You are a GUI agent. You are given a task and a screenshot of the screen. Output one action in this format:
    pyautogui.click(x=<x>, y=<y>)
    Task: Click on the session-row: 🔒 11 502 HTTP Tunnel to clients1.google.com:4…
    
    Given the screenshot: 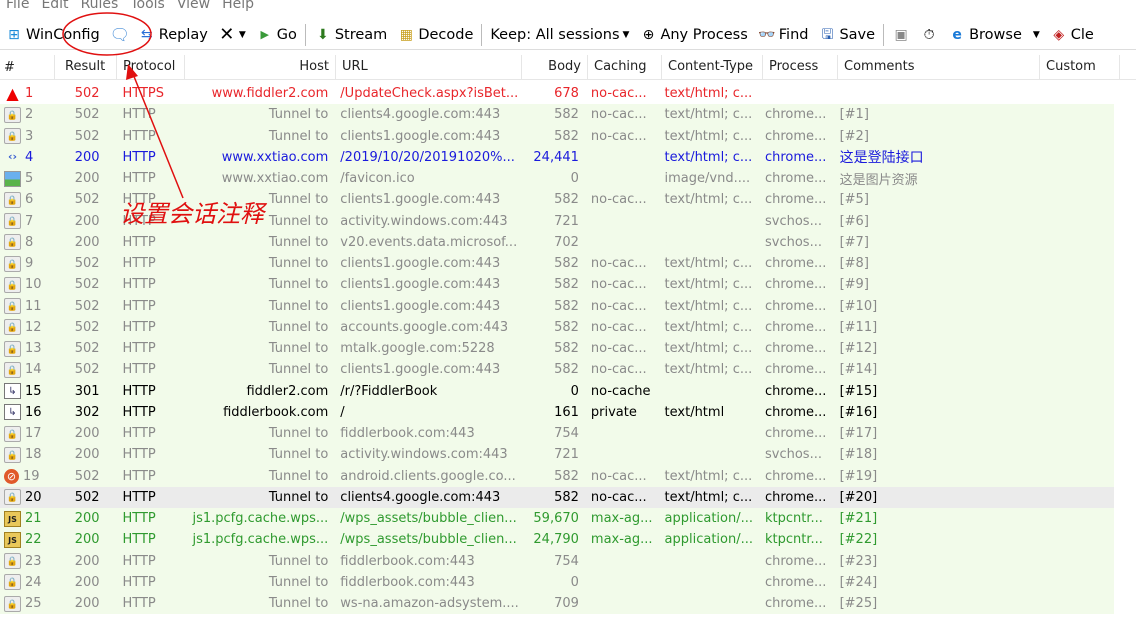 What is the action you would take?
    pyautogui.click(x=557, y=306)
    